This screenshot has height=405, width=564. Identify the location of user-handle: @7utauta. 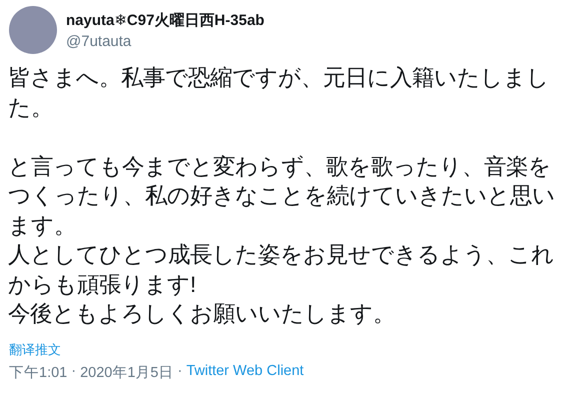
(165, 41).